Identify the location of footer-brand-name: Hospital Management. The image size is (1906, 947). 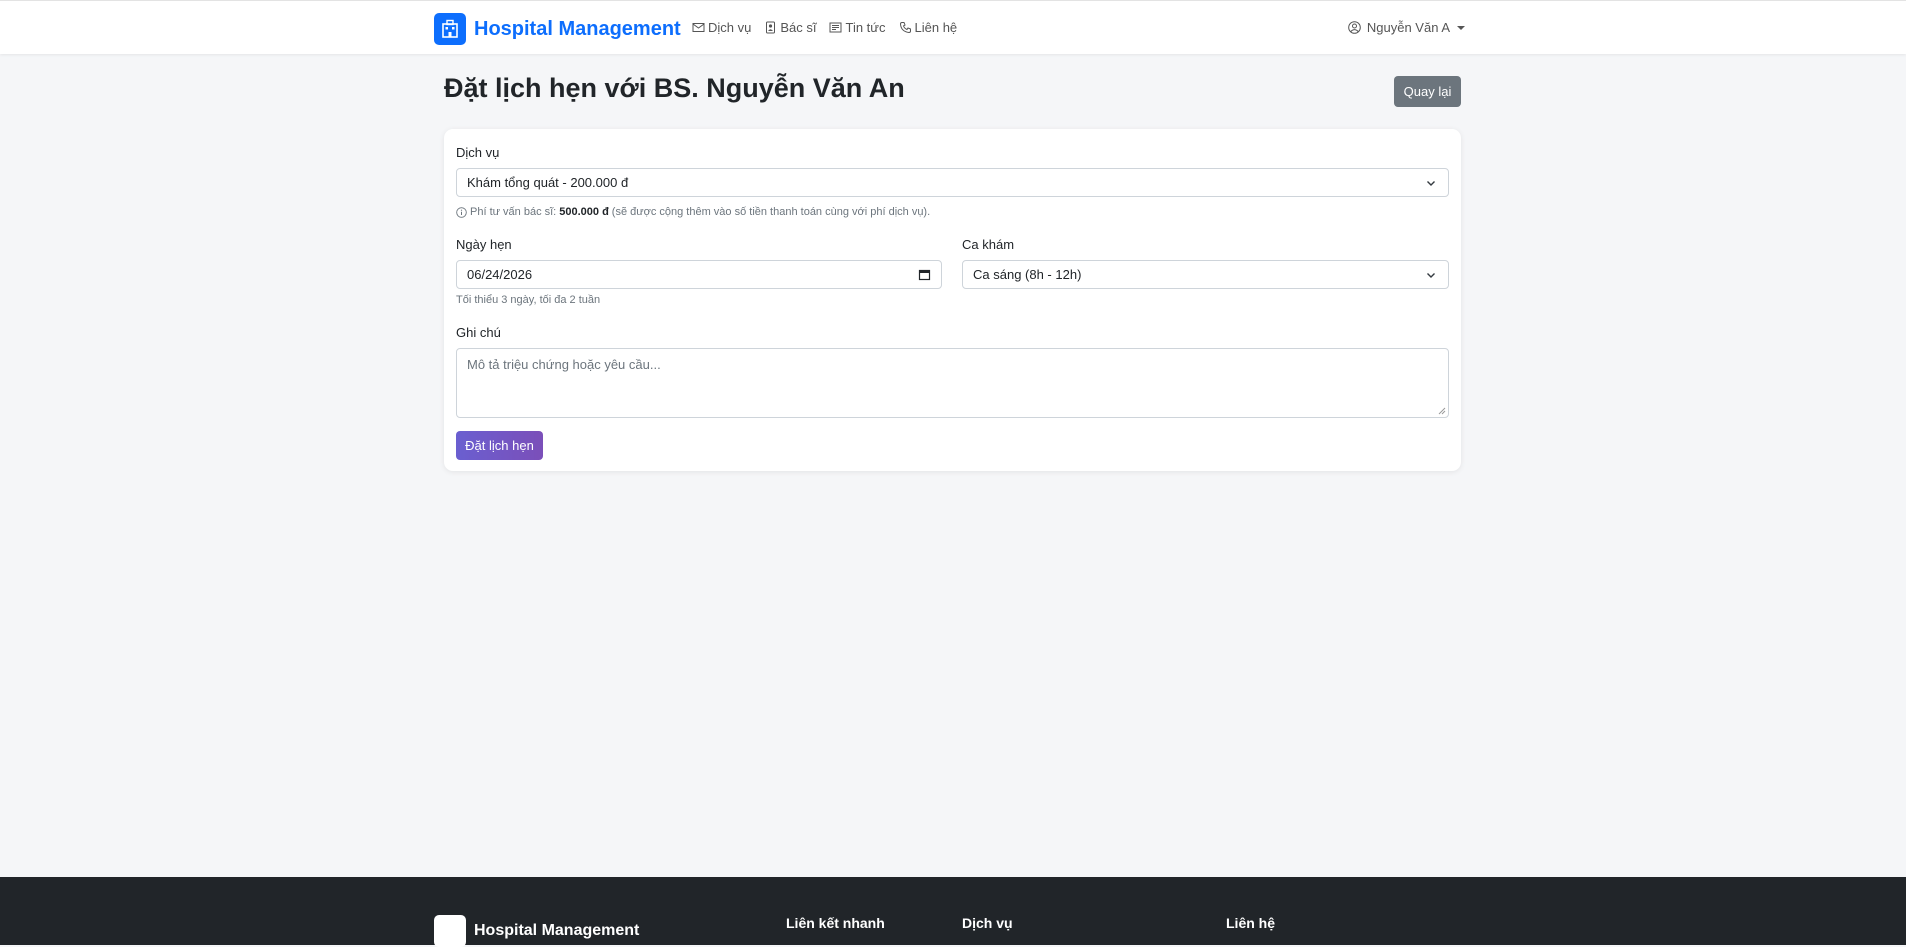
(557, 930).